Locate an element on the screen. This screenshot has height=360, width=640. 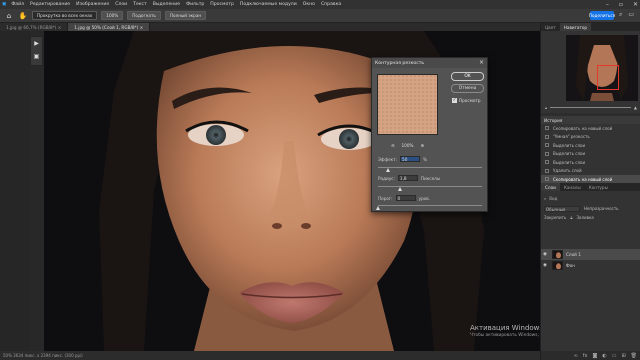
radius-slider is located at coordinates (430, 188).